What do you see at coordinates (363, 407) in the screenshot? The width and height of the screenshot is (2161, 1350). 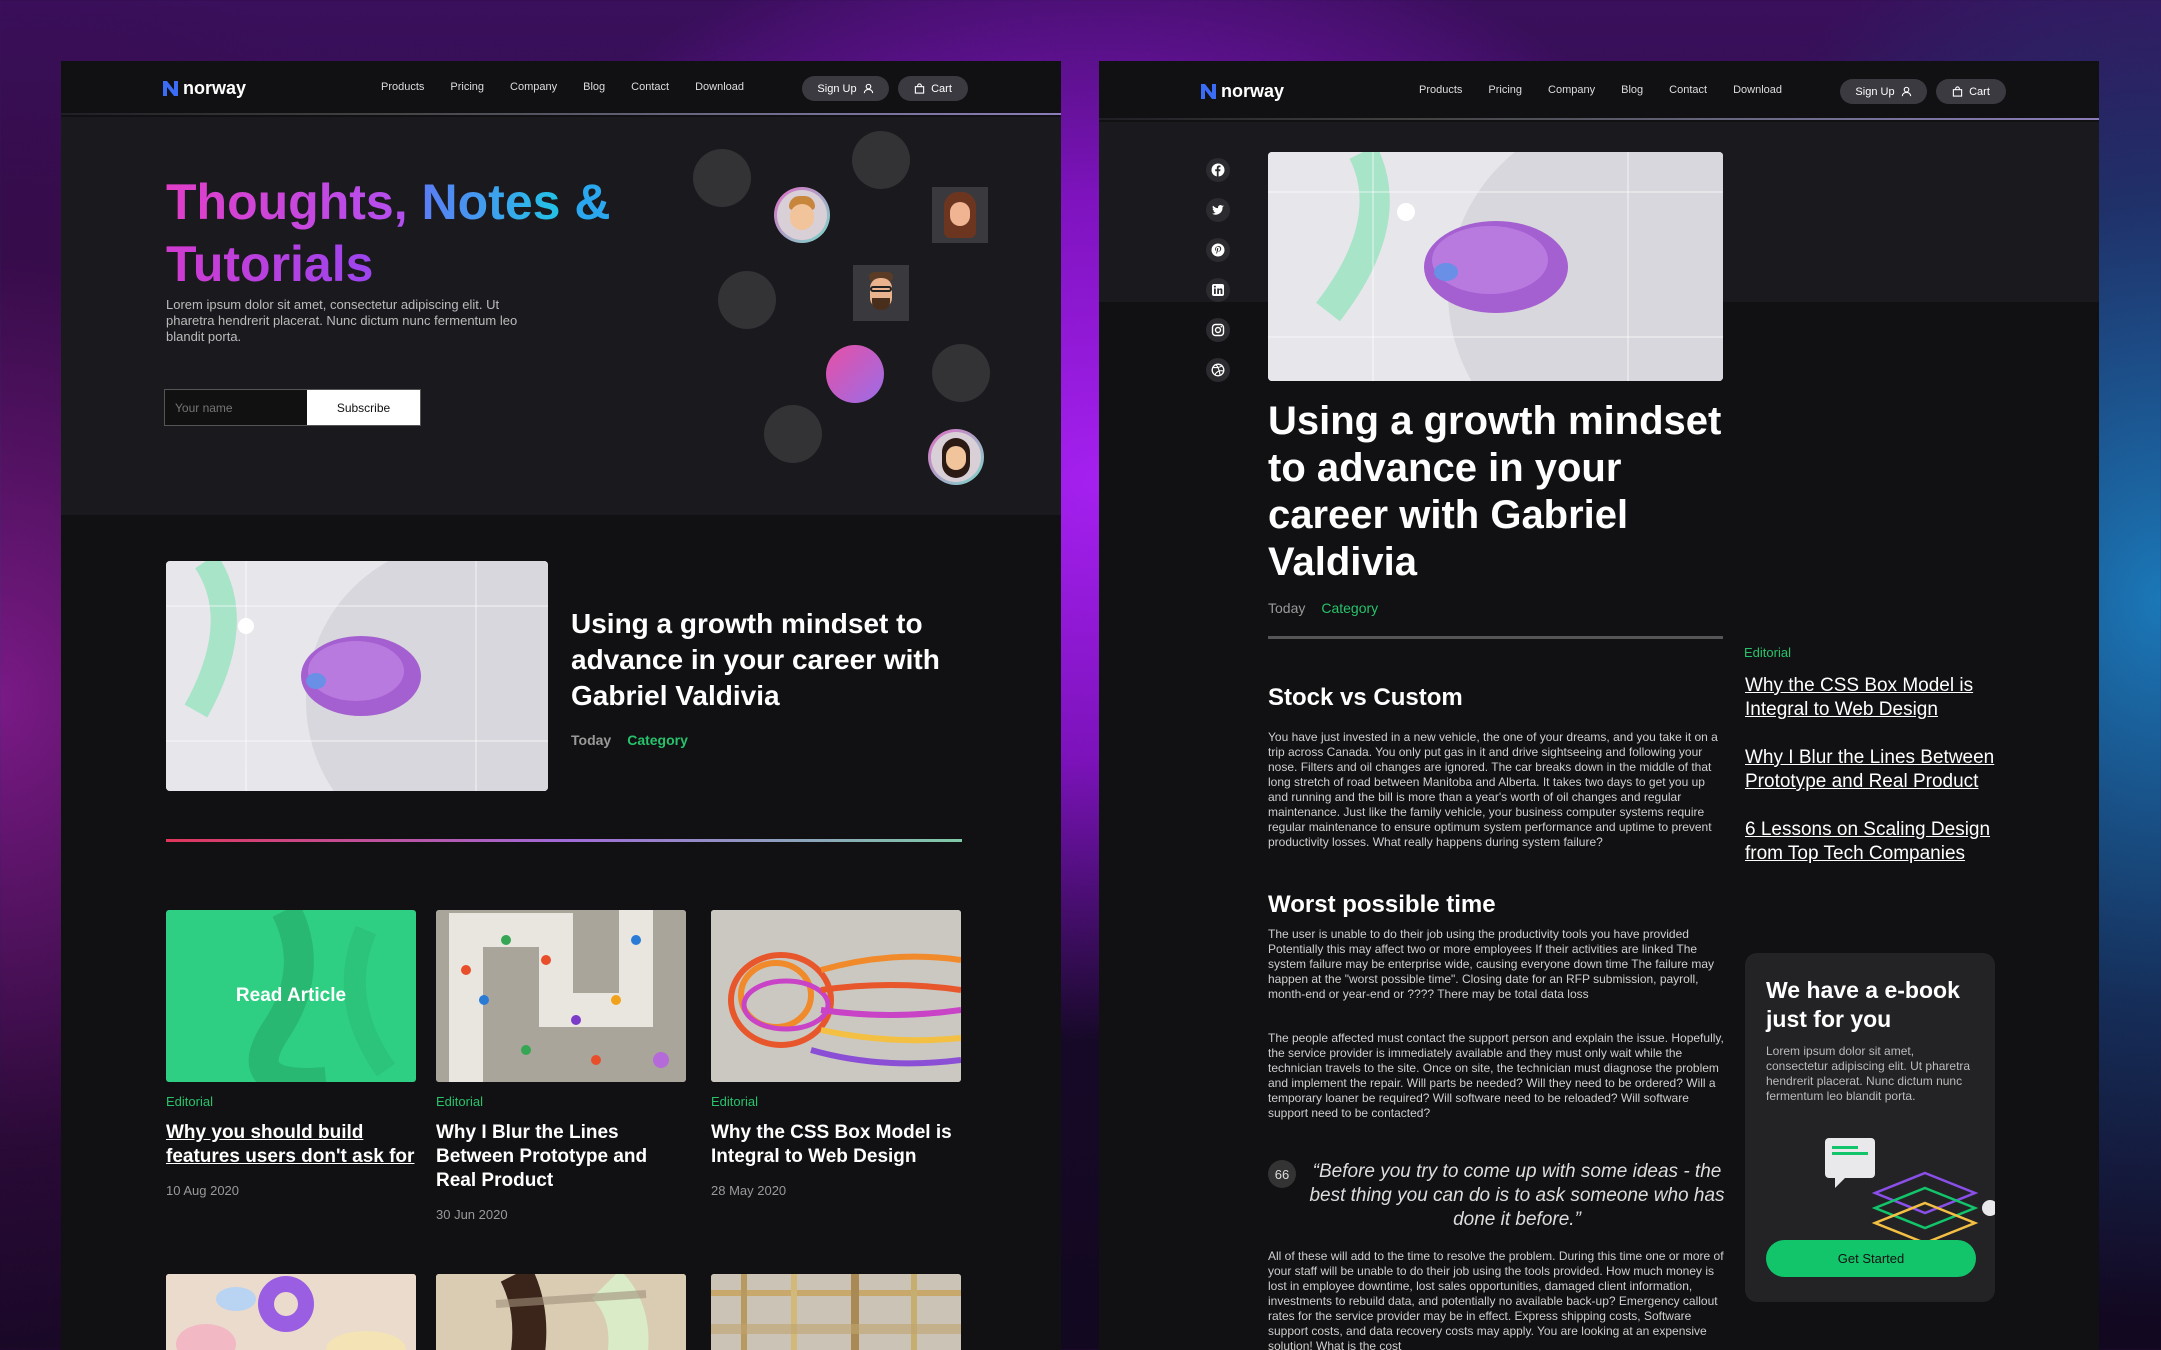 I see `subscribe-button: Subscribe` at bounding box center [363, 407].